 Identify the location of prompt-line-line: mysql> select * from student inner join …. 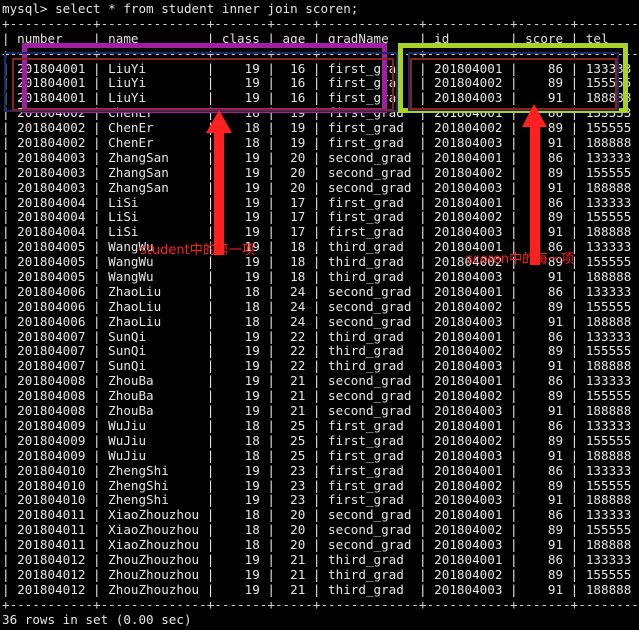
(180, 8).